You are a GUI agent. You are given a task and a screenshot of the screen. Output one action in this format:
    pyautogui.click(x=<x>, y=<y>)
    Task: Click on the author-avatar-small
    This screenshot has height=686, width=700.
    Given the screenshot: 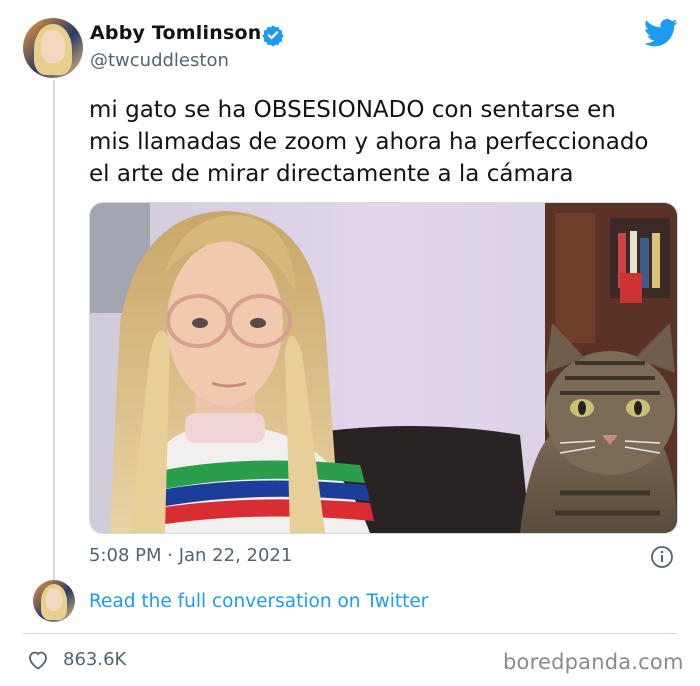 What is the action you would take?
    pyautogui.click(x=54, y=601)
    